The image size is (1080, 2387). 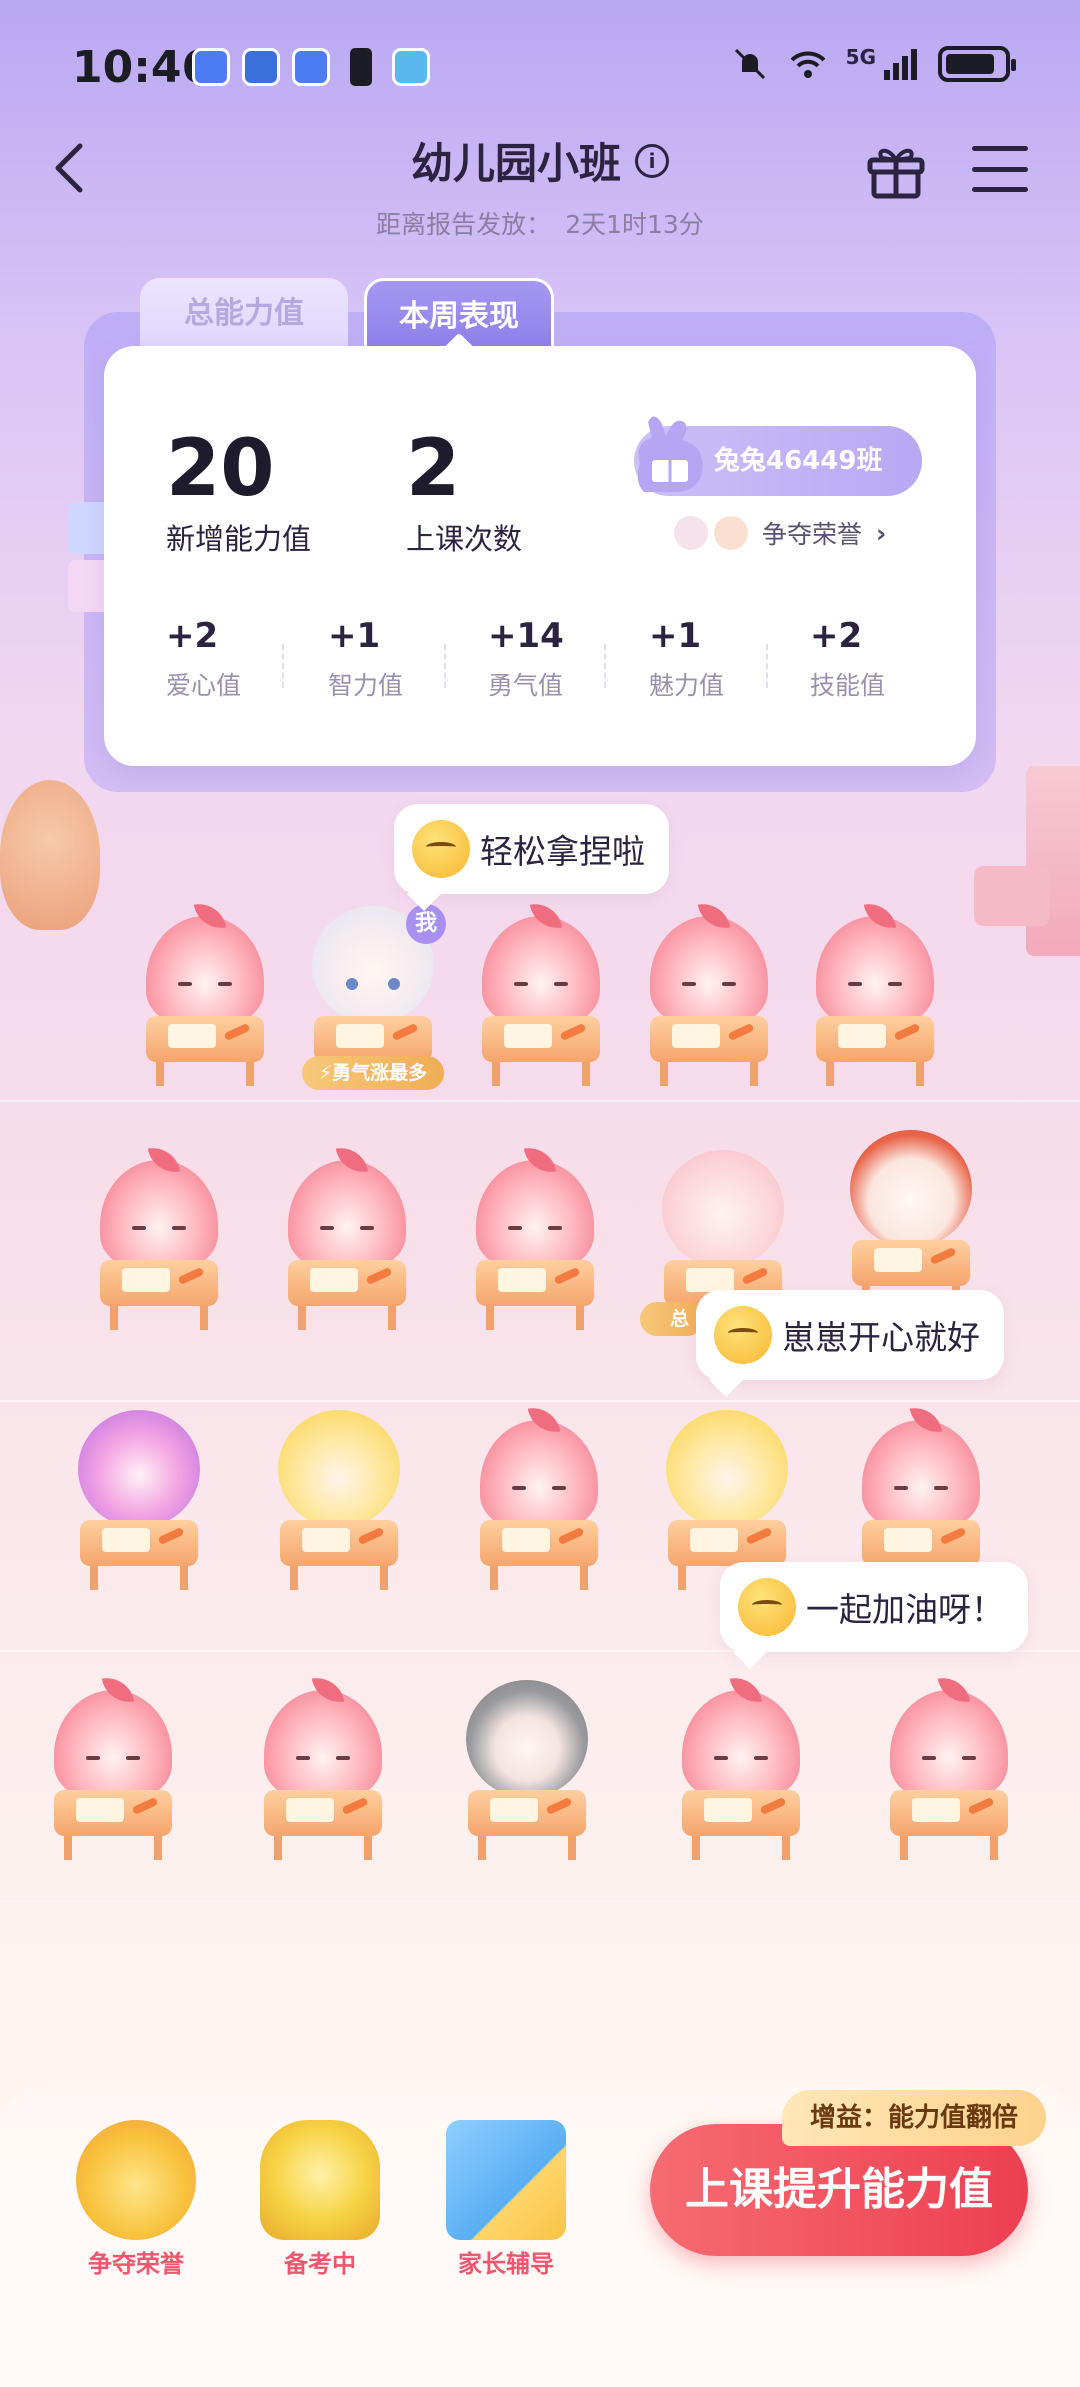 I want to click on smug-face-emoji-icon, so click(x=441, y=849).